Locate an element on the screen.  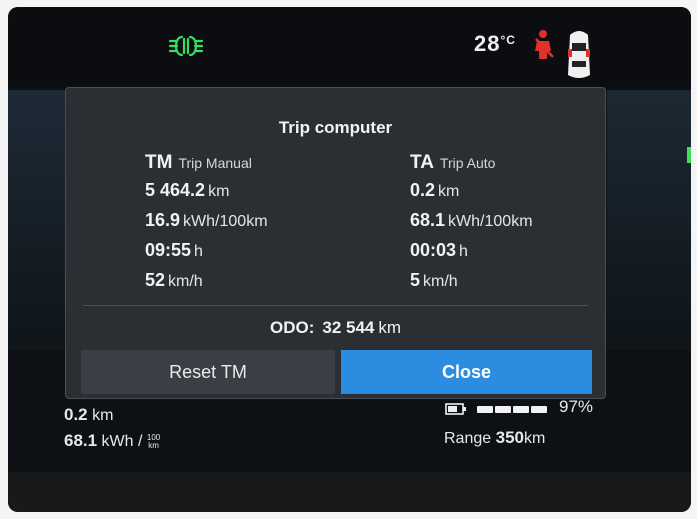
trip-auto-header: TA Trip Auto is located at coordinates (471, 166).